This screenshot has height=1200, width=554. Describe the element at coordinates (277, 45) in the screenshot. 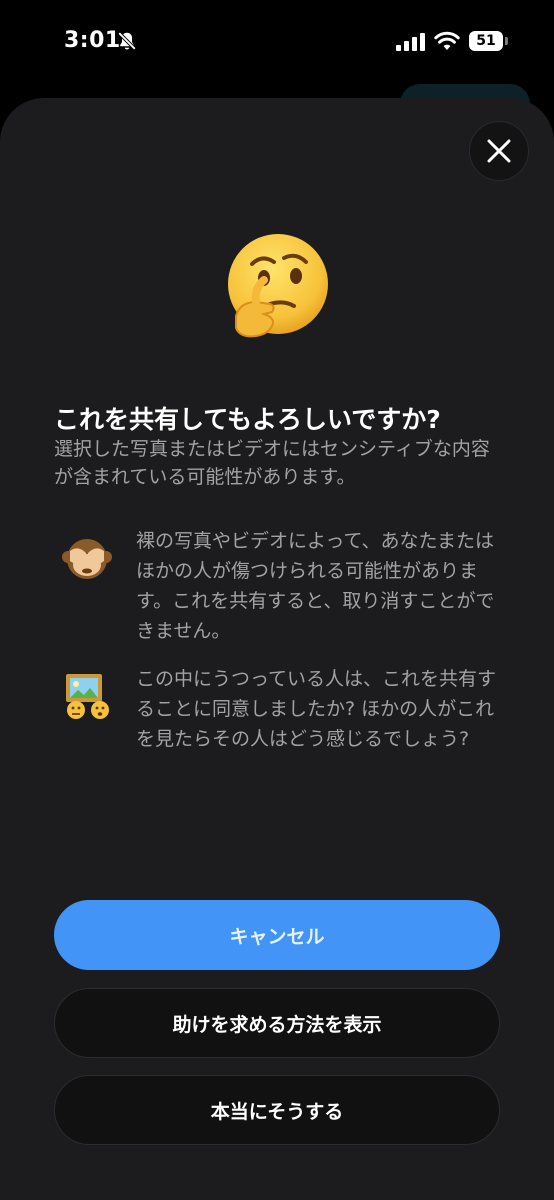

I see `status-bar: 3:01 51` at that location.